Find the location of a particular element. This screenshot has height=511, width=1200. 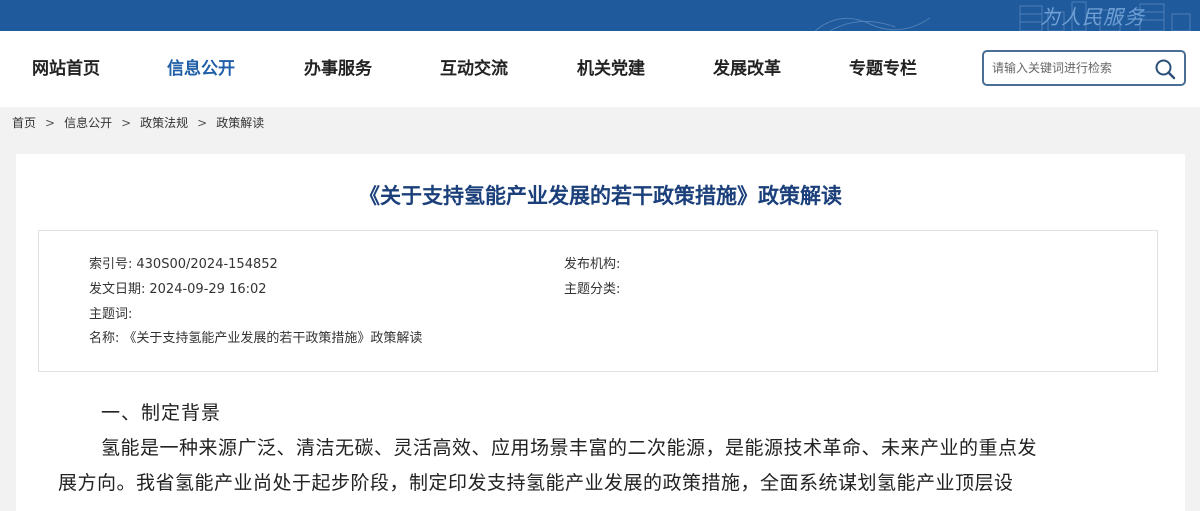

meta-keywords-label: 主题词: is located at coordinates (111, 314).